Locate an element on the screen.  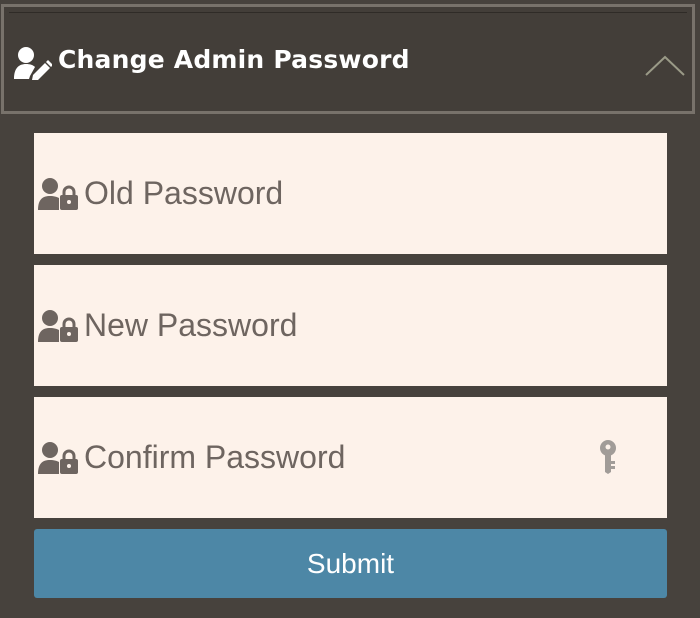
submit-button: Submit is located at coordinates (350, 563).